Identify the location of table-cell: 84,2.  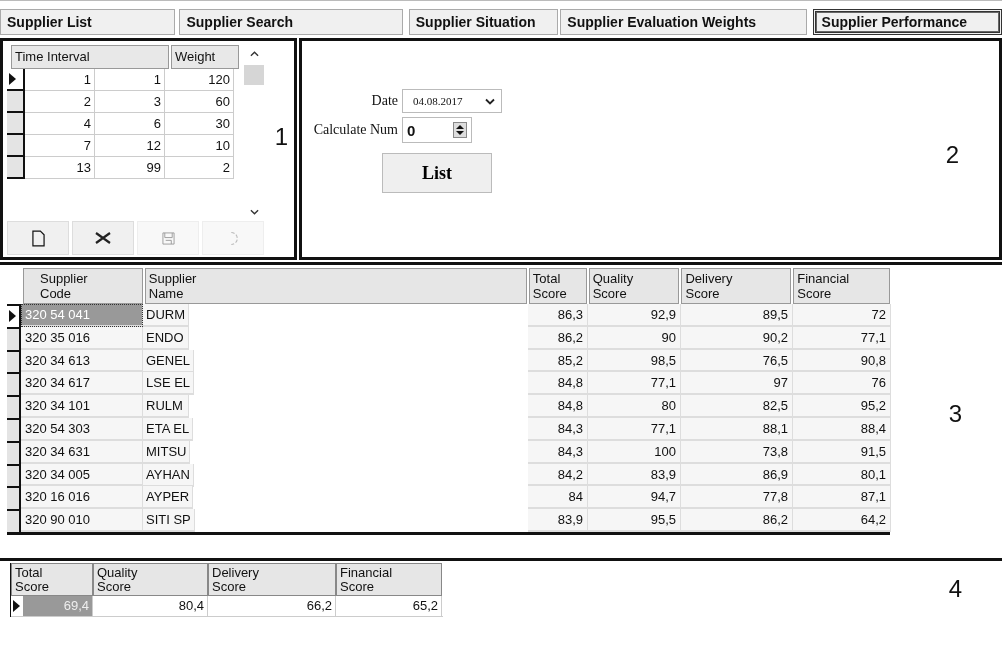
(558, 475).